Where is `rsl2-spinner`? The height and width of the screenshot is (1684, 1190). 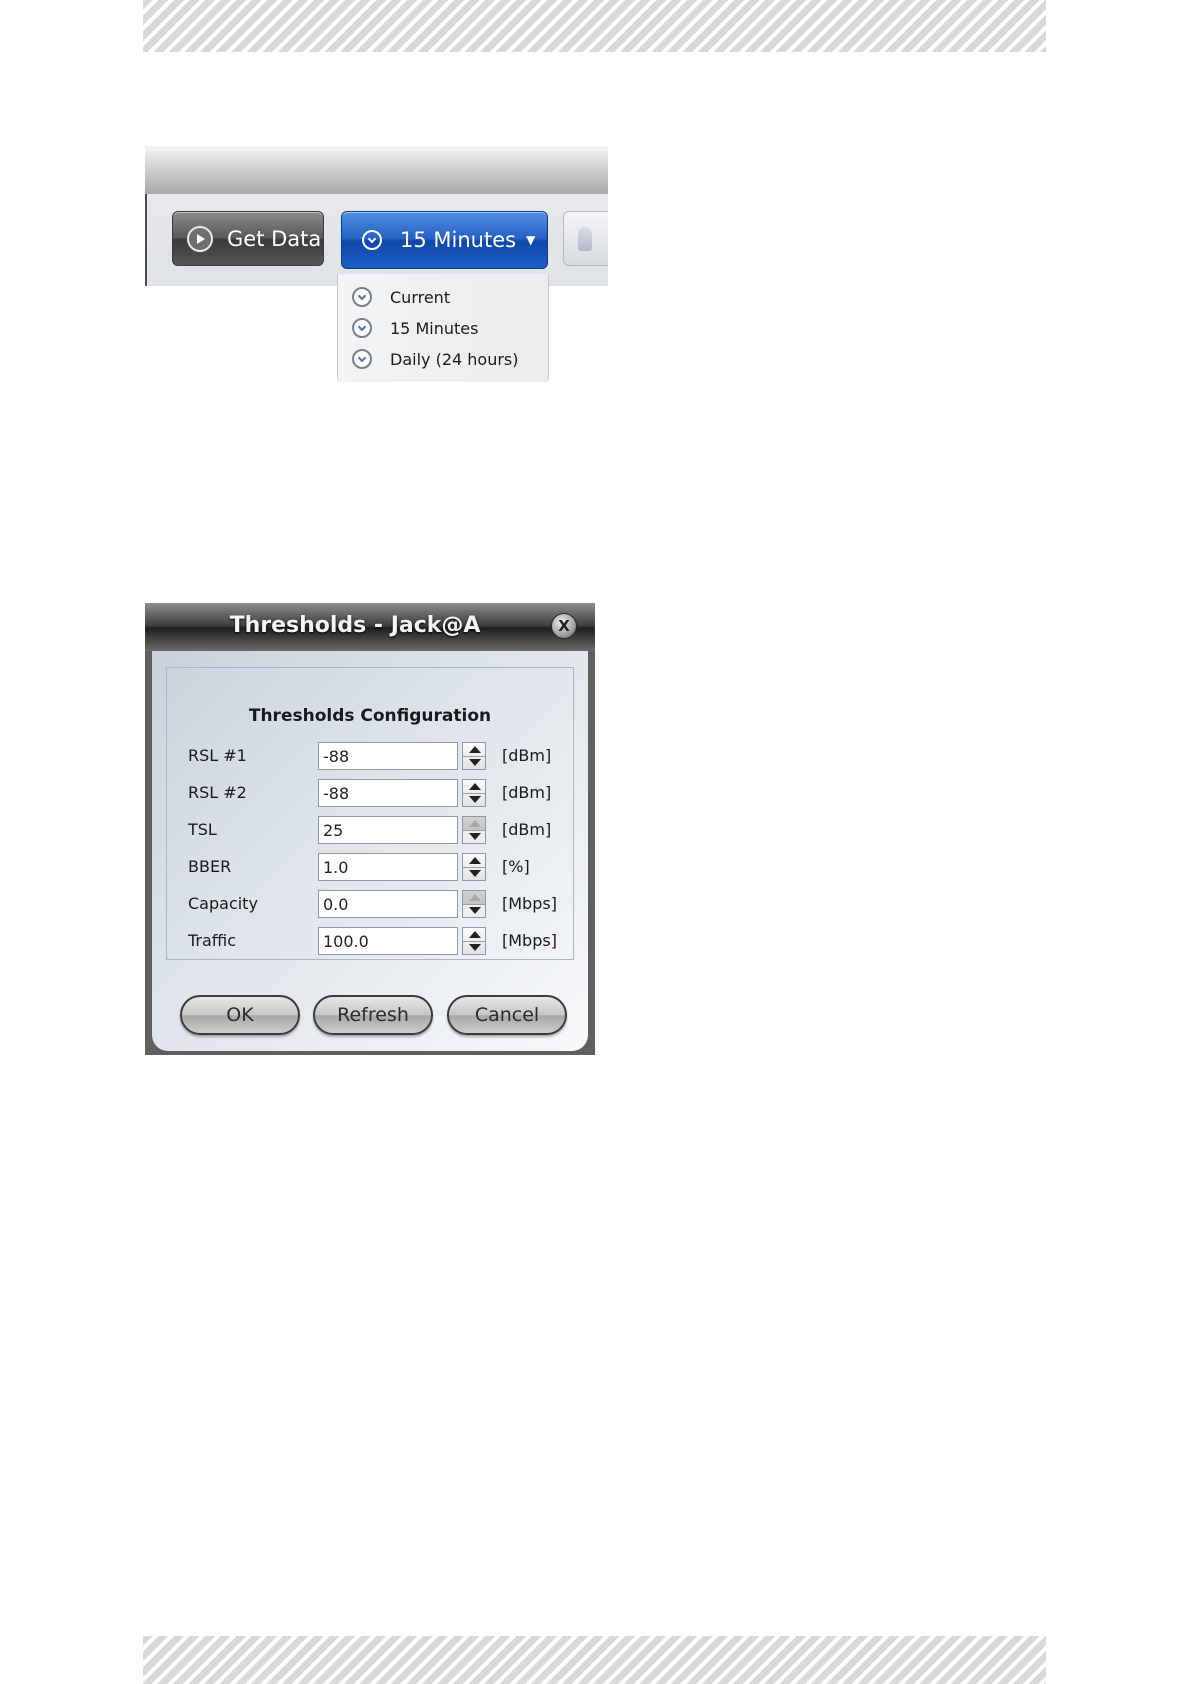
rsl2-spinner is located at coordinates (474, 793).